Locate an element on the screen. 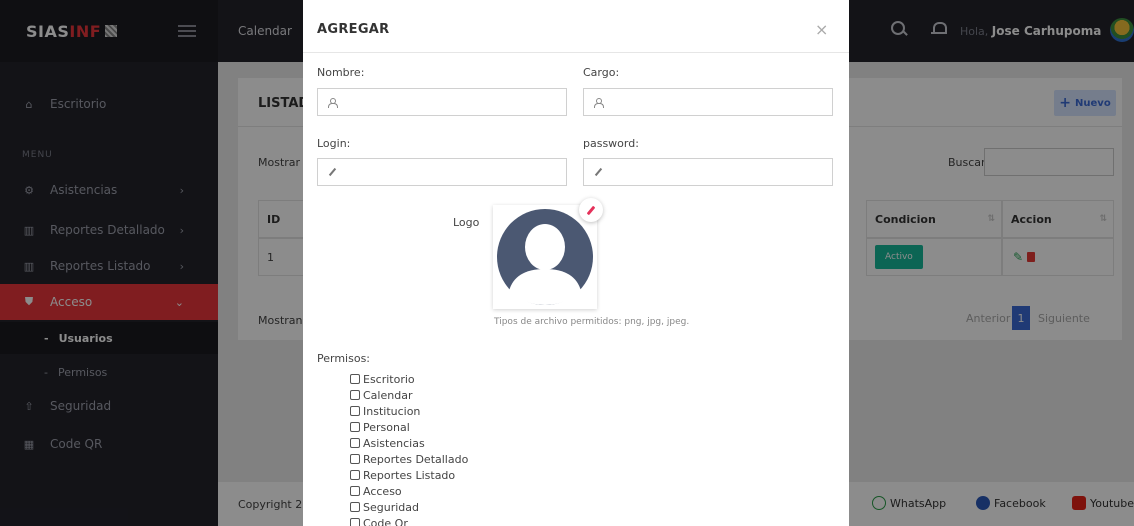 This screenshot has height=526, width=1134. login-field is located at coordinates (442, 172).